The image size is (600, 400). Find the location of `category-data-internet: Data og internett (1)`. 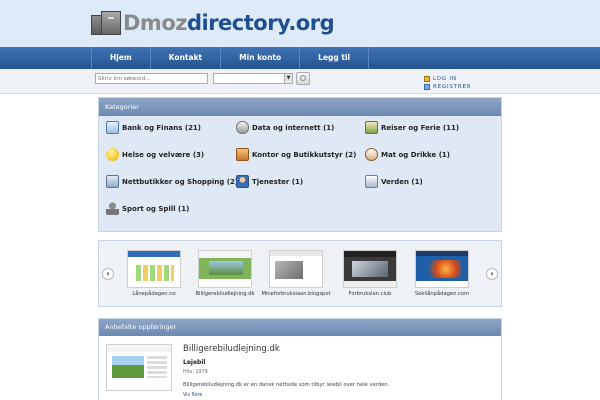

category-data-internet: Data og internett (1) is located at coordinates (285, 127).